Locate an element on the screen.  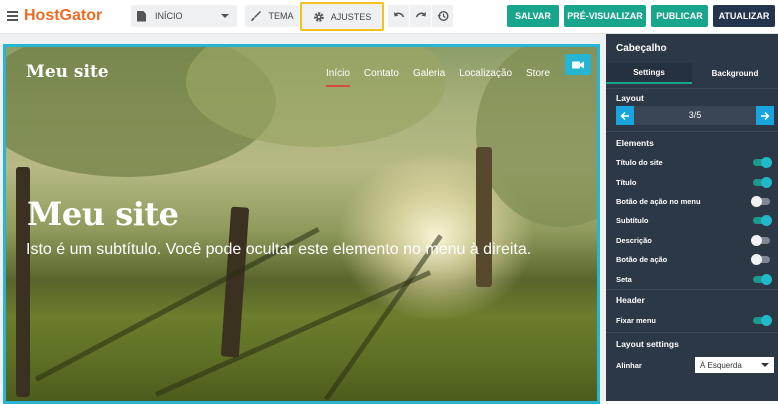
fixar-menu-toggle is located at coordinates (761, 320).